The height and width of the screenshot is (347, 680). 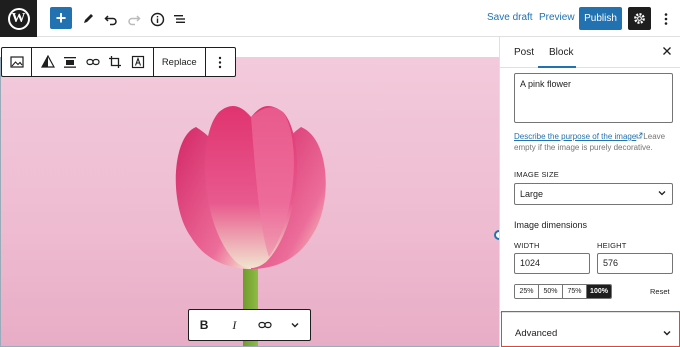 I want to click on more-formatting-button, so click(x=295, y=325).